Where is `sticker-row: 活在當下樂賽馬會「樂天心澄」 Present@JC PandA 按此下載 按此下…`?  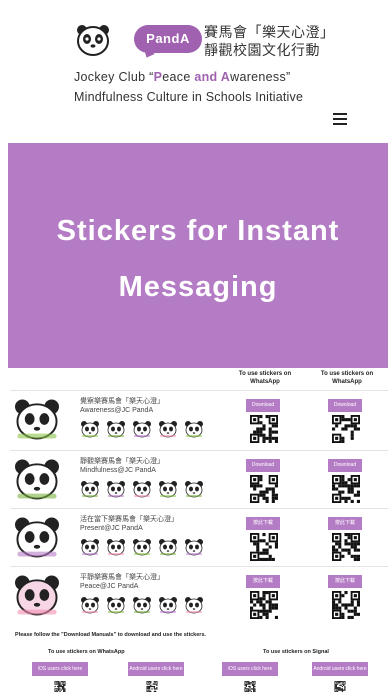 sticker-row: 活在當下樂賽馬會「樂天心澄」 Present@JC PandA 按此下載 按此下… is located at coordinates (199, 537).